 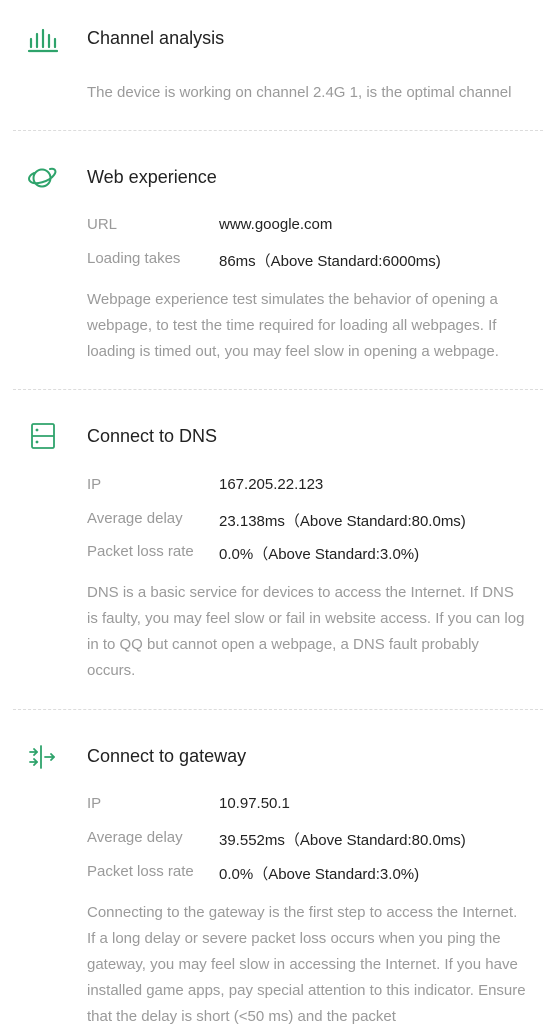 I want to click on gateway-loss-label: Packet loss rate, so click(x=140, y=871).